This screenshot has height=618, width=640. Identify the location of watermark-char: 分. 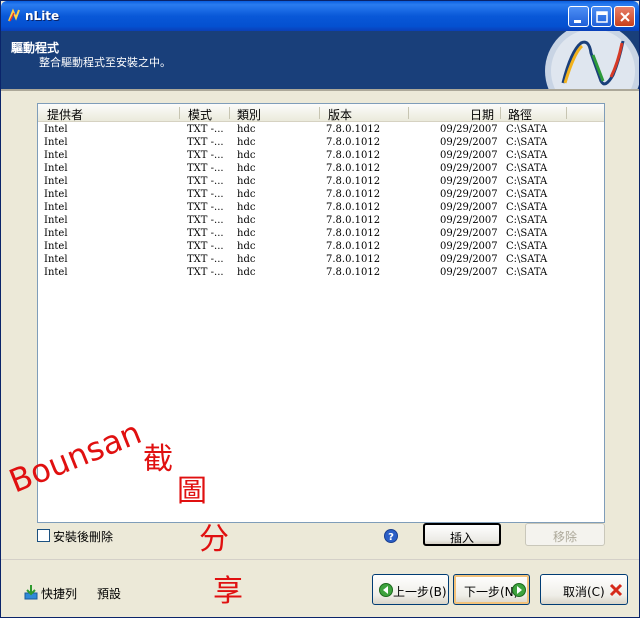
(214, 539).